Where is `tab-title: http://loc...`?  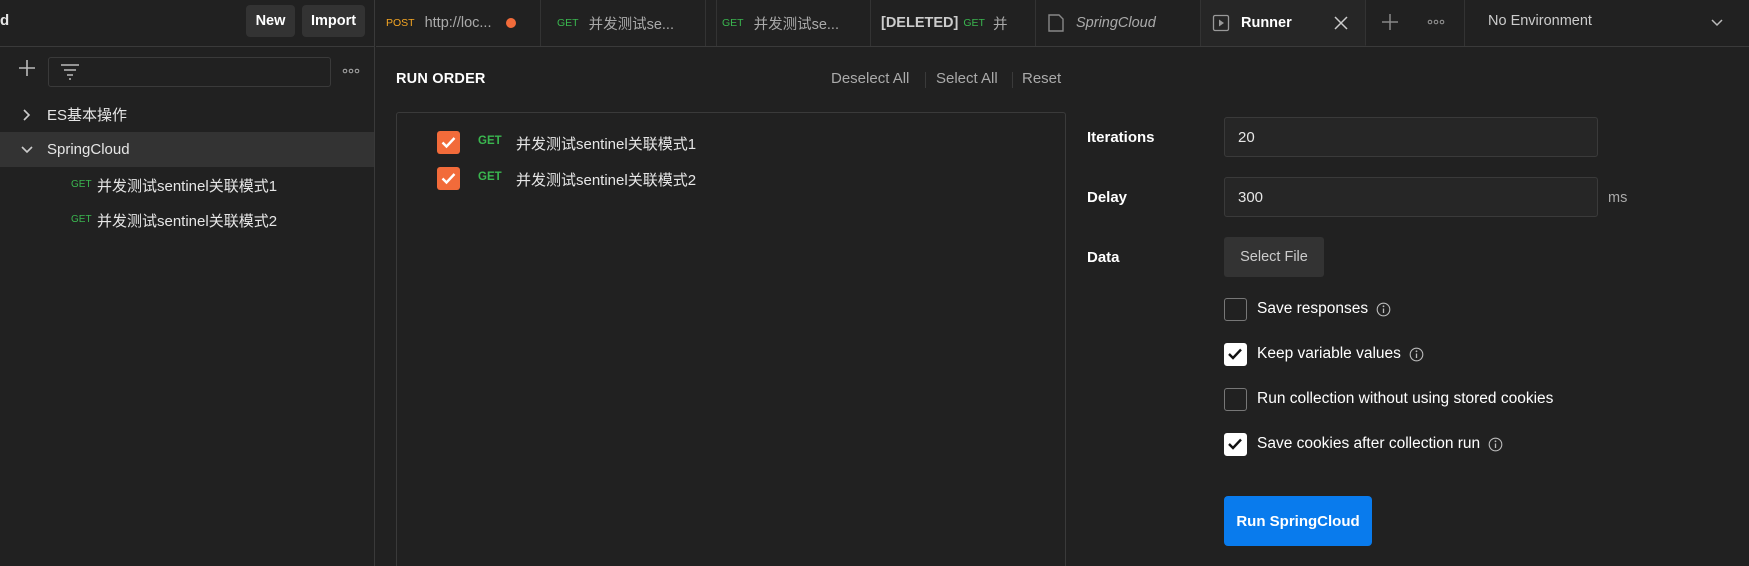 tab-title: http://loc... is located at coordinates (458, 23).